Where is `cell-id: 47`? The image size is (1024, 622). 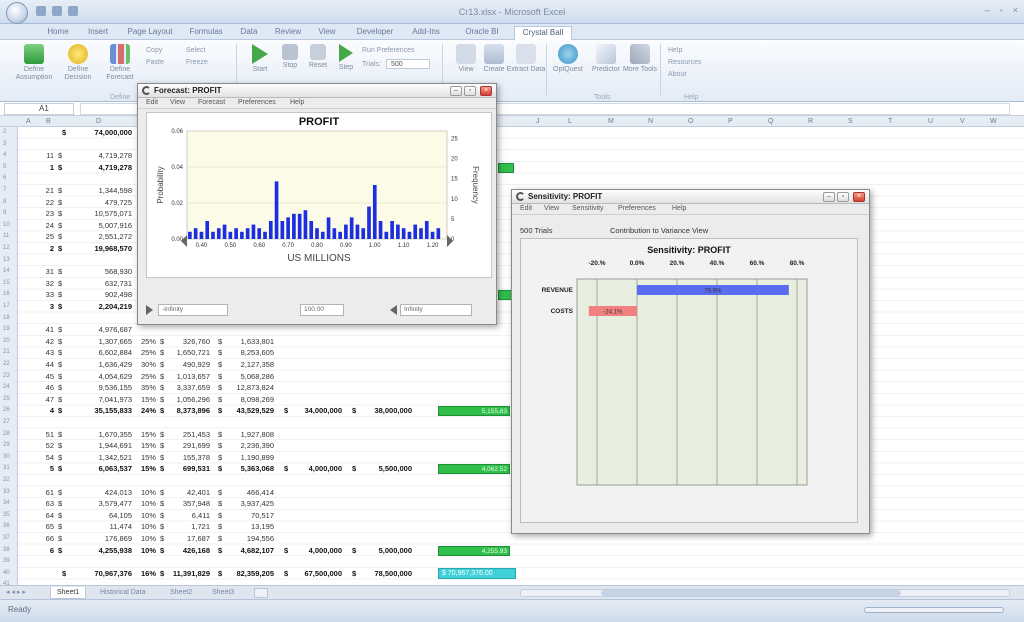
cell-id: 47 is located at coordinates (45, 399).